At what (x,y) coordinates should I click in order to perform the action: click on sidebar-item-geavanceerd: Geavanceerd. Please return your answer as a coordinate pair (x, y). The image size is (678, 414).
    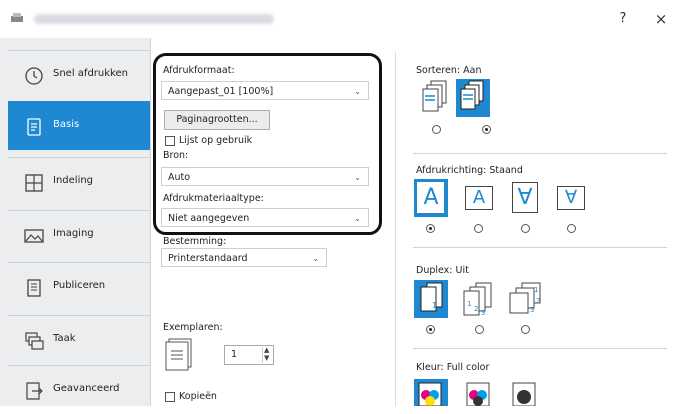
    Looking at the image, I should click on (79, 389).